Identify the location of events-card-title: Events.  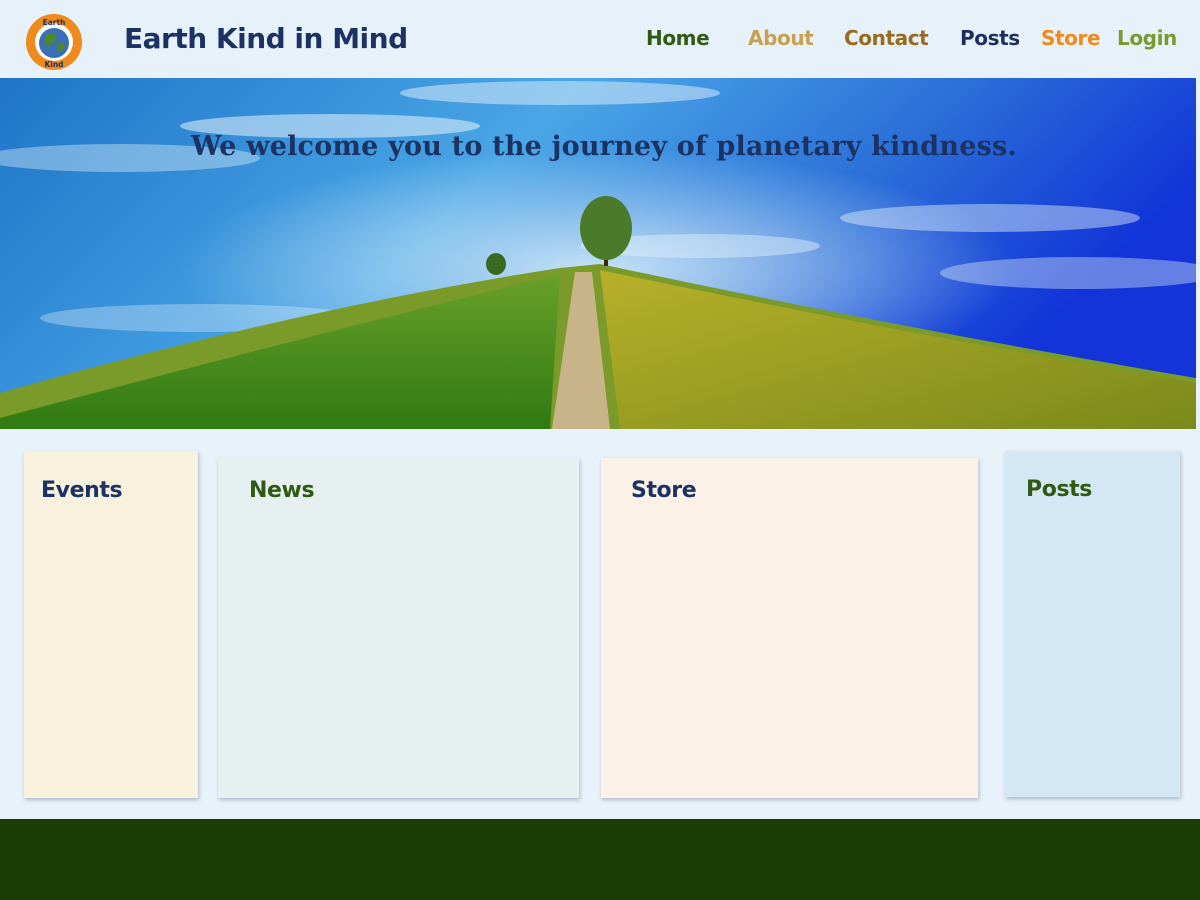
(82, 490).